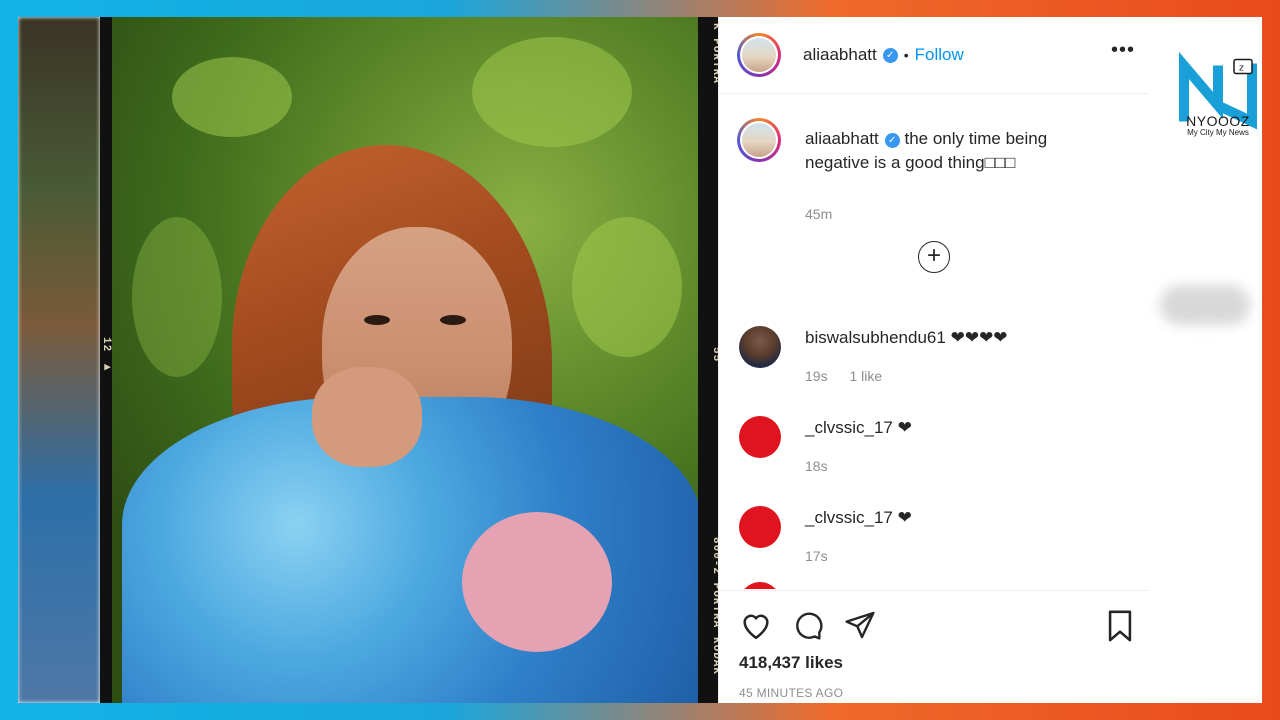 Image resolution: width=1280 pixels, height=720 pixels. I want to click on comment-likes: 1 like, so click(865, 376).